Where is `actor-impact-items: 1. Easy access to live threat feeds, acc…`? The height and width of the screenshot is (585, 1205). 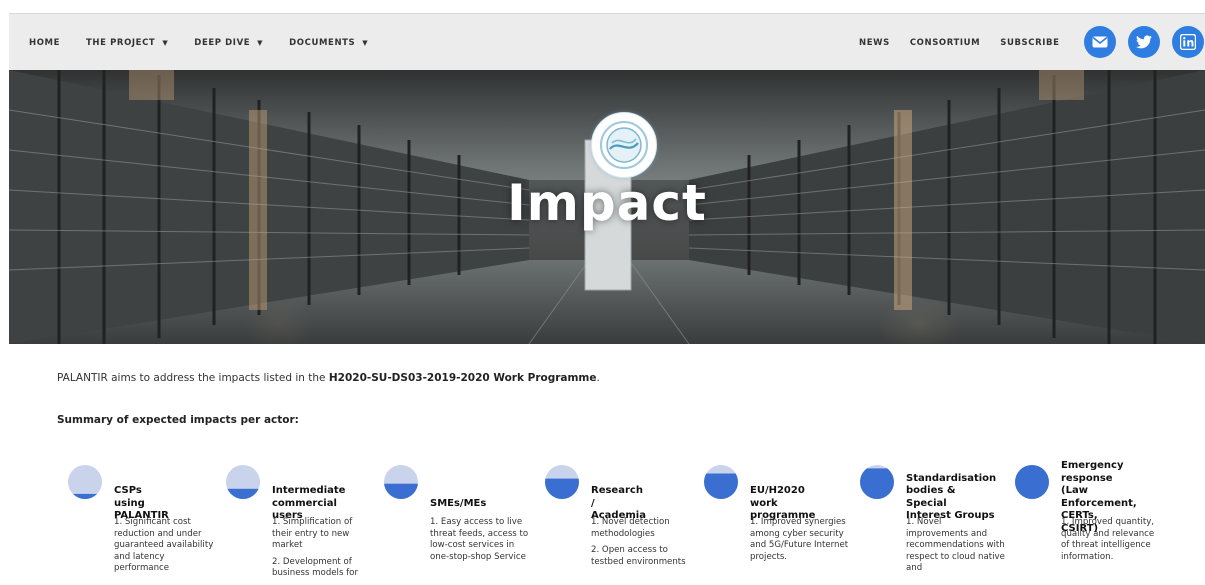 actor-impact-items: 1. Easy access to live threat feeds, acc… is located at coordinates (480, 542).